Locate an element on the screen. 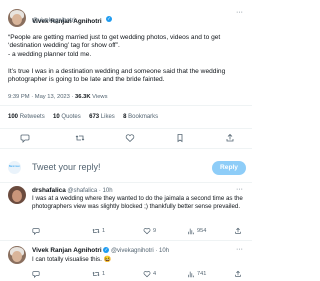  views-label: Views is located at coordinates (100, 97).